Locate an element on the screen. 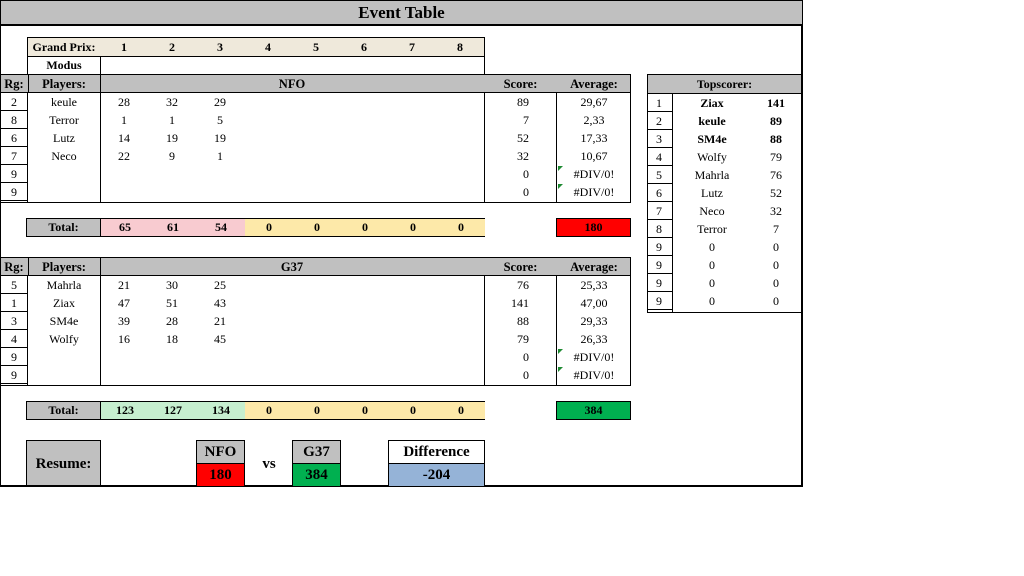  player-rank: 7 is located at coordinates (14, 156).